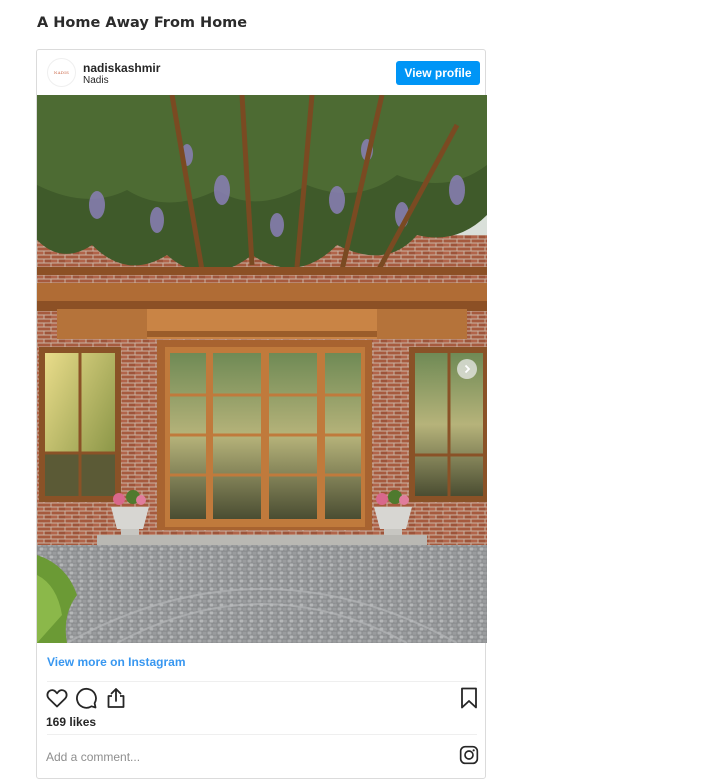  I want to click on view-more-link: View more on Instagram, so click(116, 662).